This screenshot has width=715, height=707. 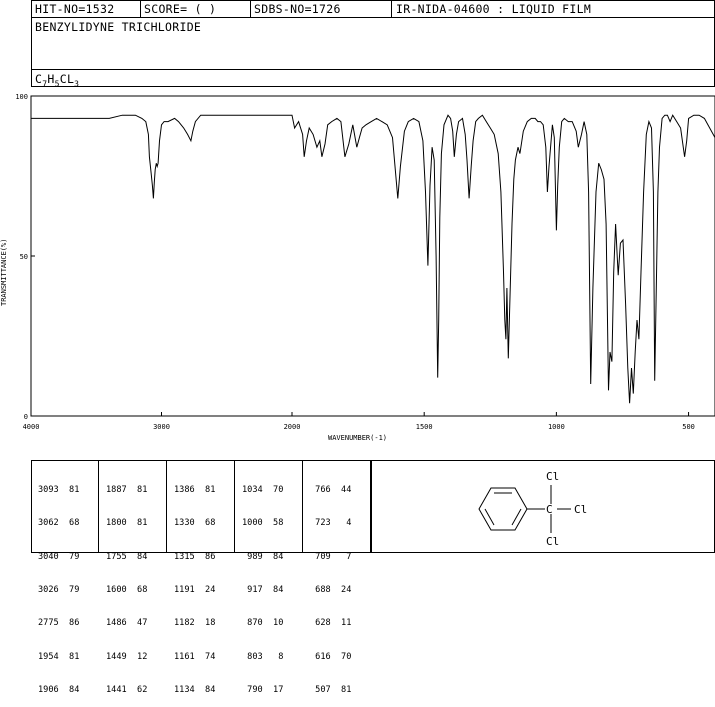 What do you see at coordinates (373, 9) in the screenshot?
I see `header-box` at bounding box center [373, 9].